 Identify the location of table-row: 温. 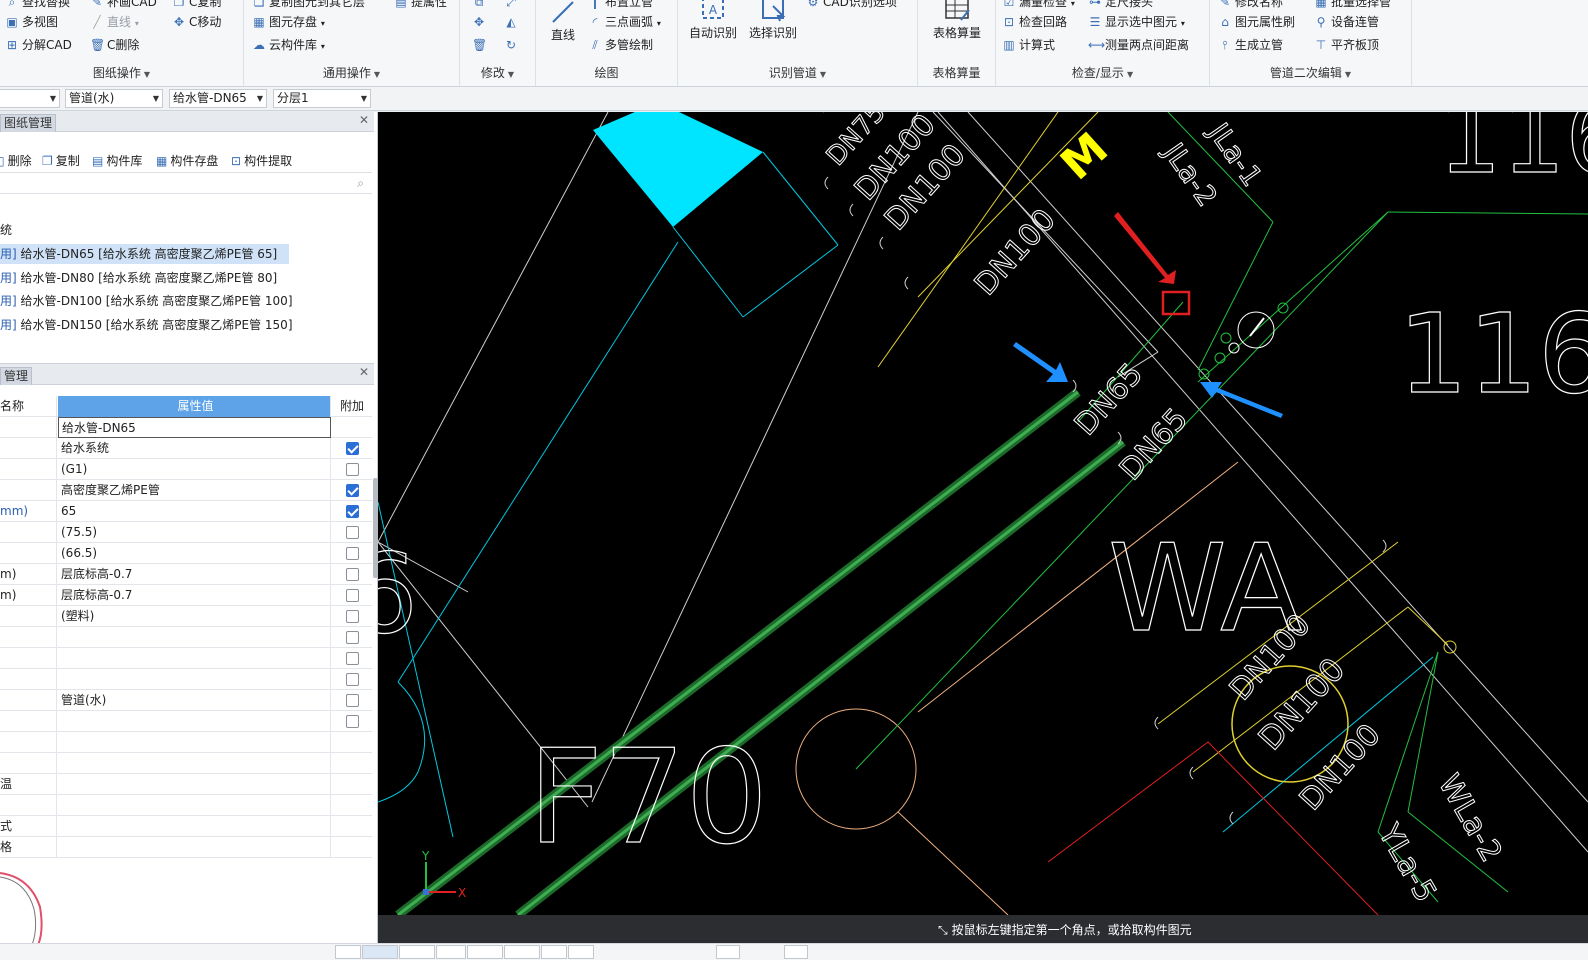
(186, 784).